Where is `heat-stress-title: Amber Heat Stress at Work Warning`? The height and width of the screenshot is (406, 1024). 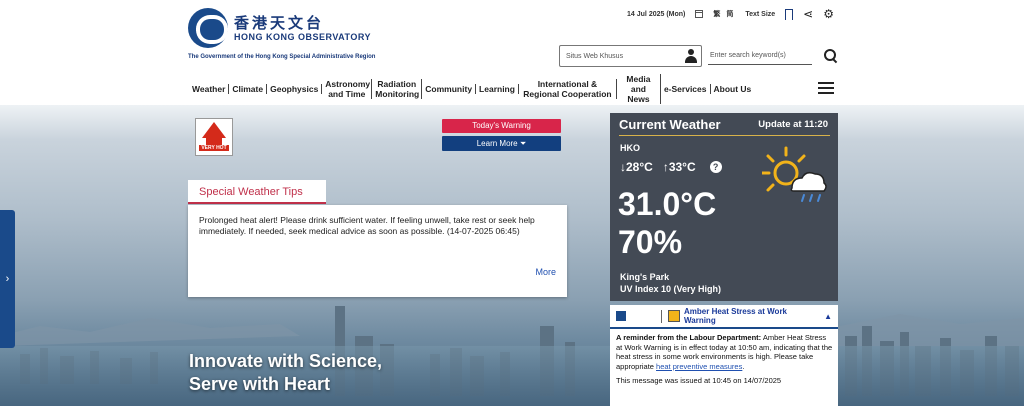
heat-stress-title: Amber Heat Stress at Work Warning is located at coordinates (746, 316).